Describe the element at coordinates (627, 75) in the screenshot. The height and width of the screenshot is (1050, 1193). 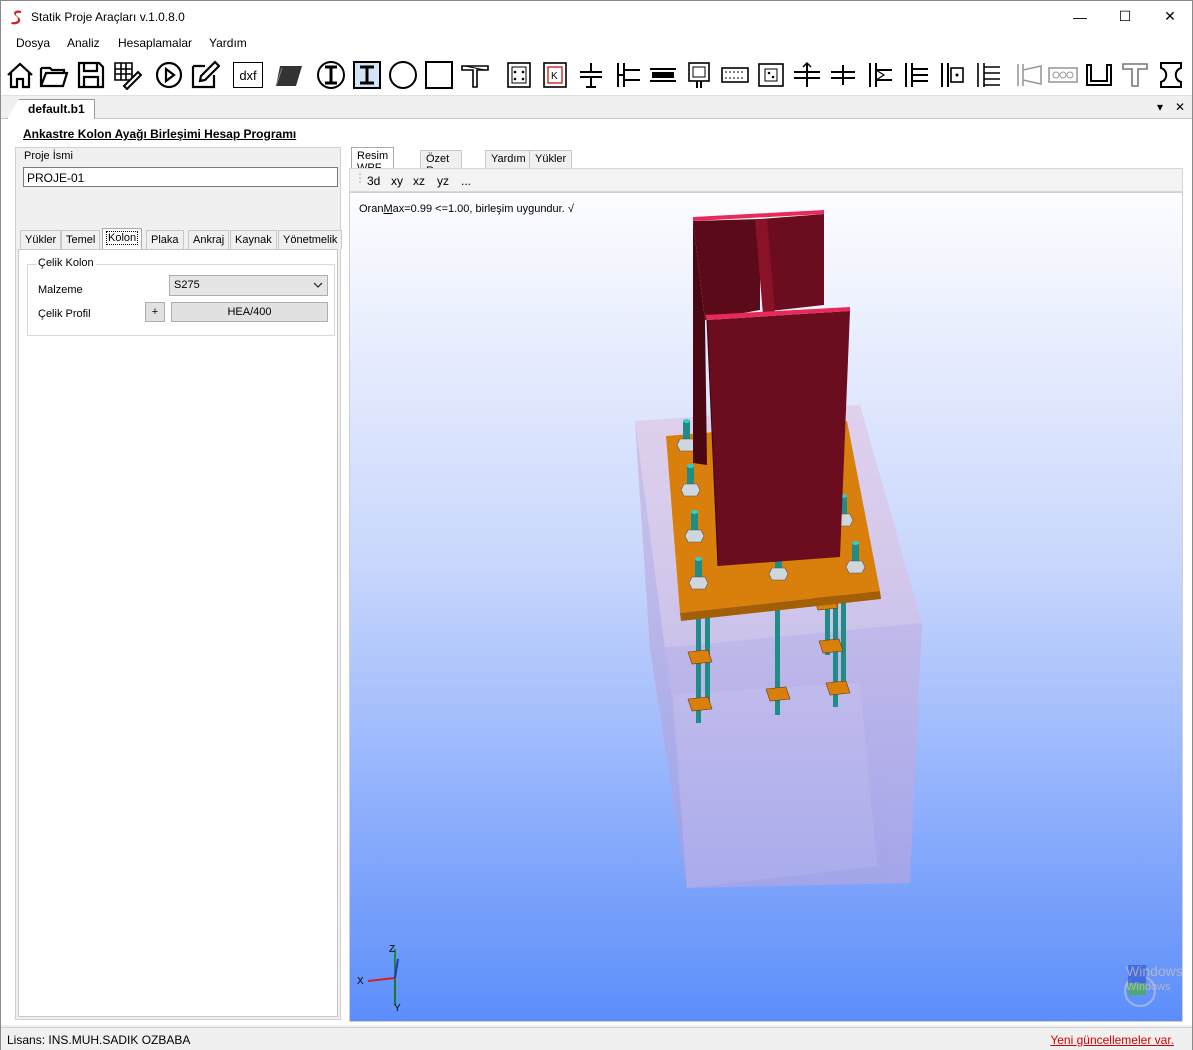
I see `end-plate-icon` at that location.